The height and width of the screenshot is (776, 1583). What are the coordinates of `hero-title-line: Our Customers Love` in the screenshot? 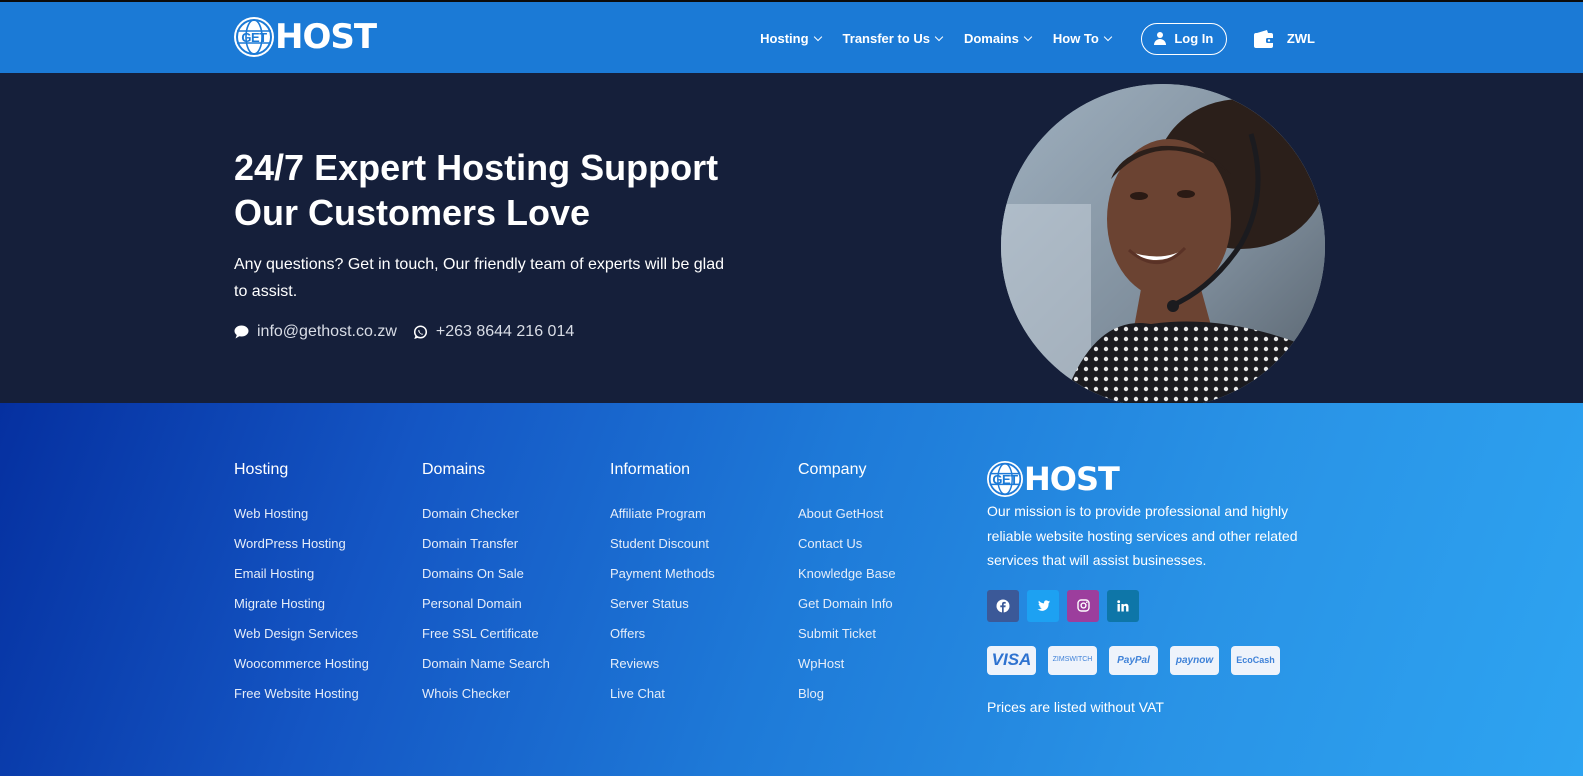 It's located at (412, 212).